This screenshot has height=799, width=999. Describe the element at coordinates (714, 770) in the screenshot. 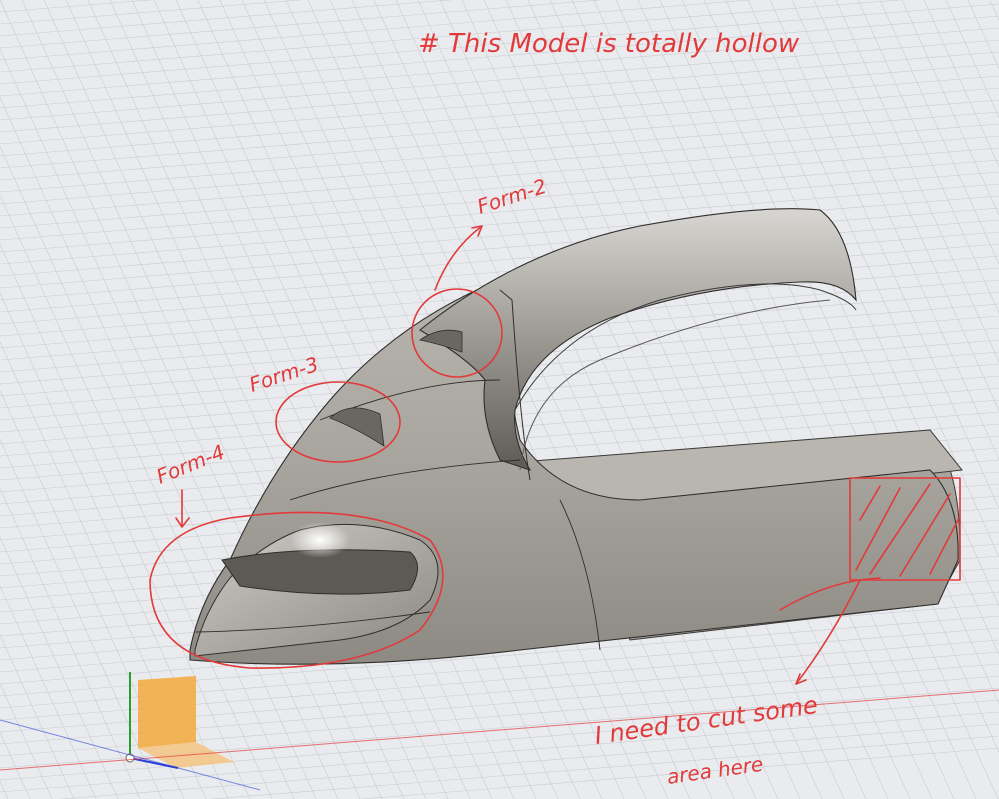

I see `annotation-note-line2: area here` at that location.